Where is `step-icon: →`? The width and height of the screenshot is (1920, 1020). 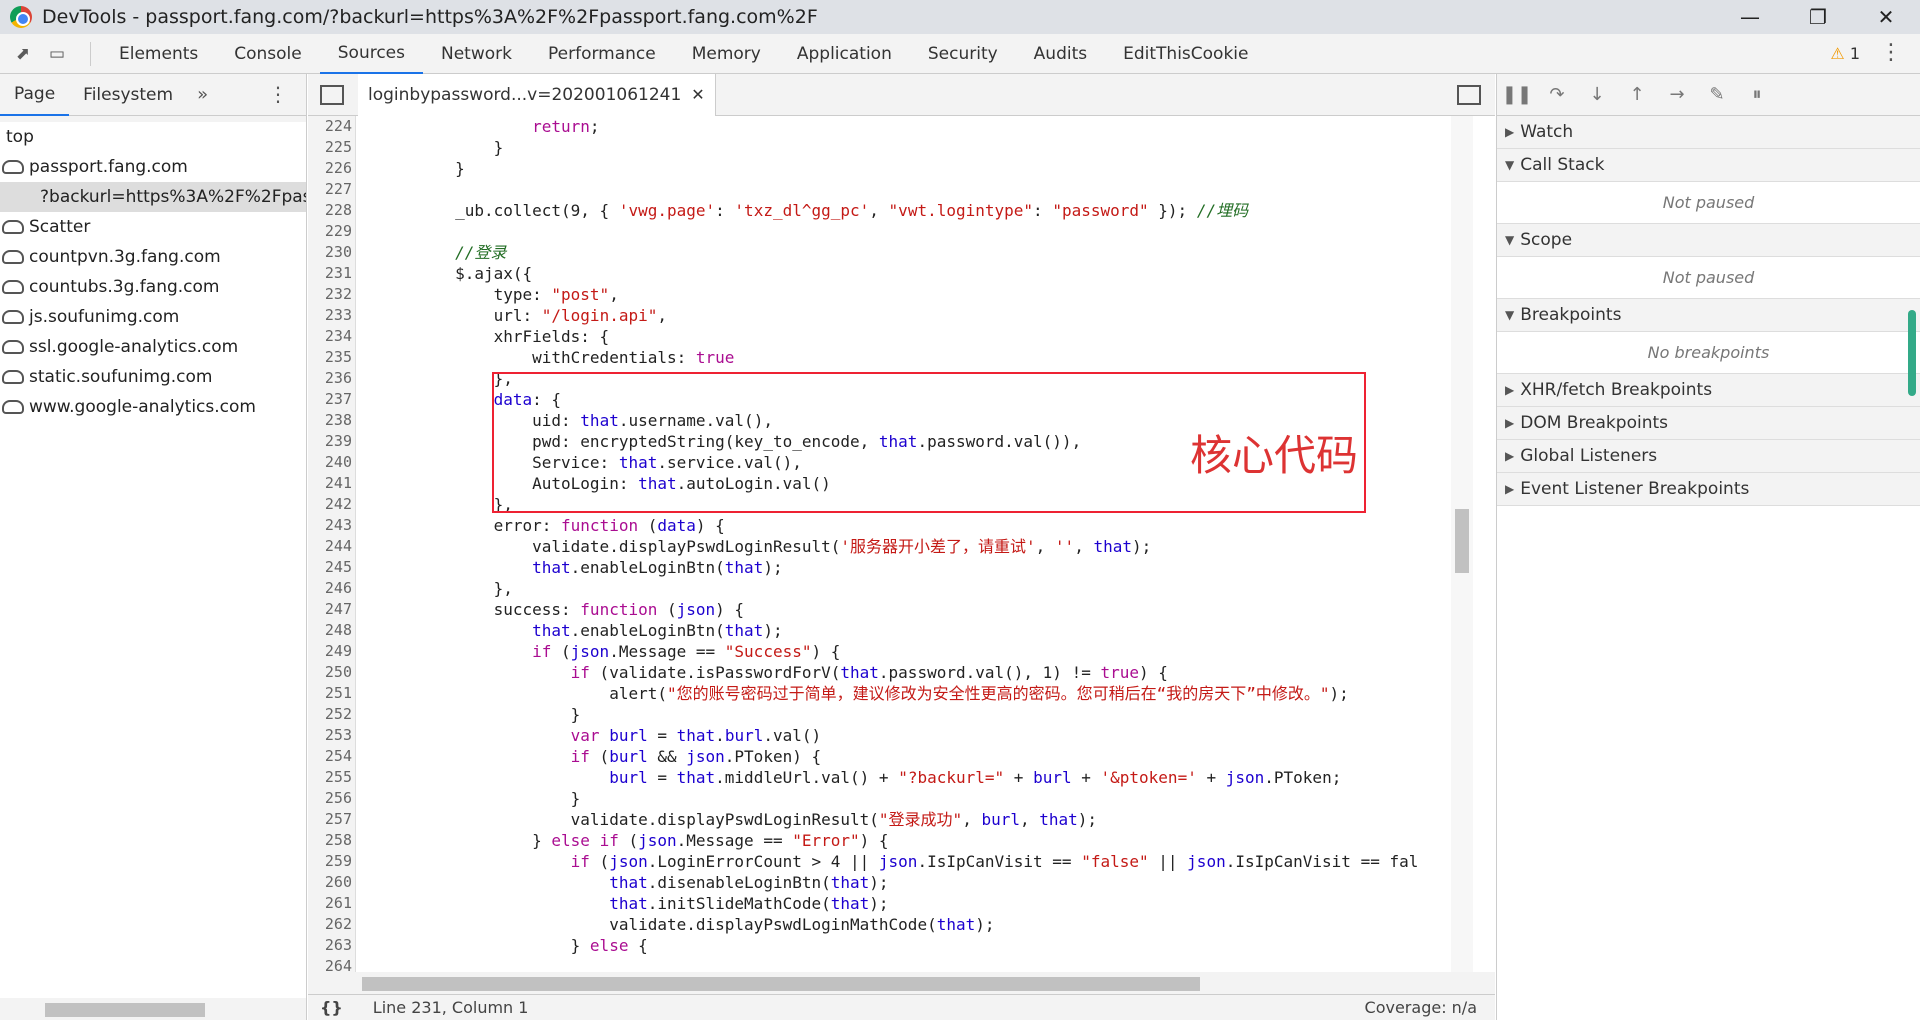
step-icon: → is located at coordinates (1677, 94).